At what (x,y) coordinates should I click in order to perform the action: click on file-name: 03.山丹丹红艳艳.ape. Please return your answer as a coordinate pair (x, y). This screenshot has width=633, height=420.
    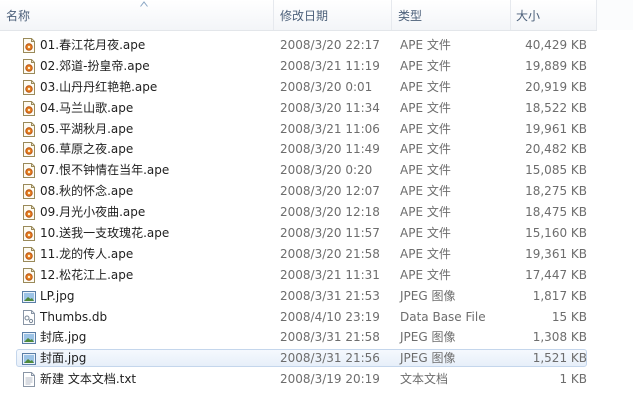
    Looking at the image, I should click on (99, 86).